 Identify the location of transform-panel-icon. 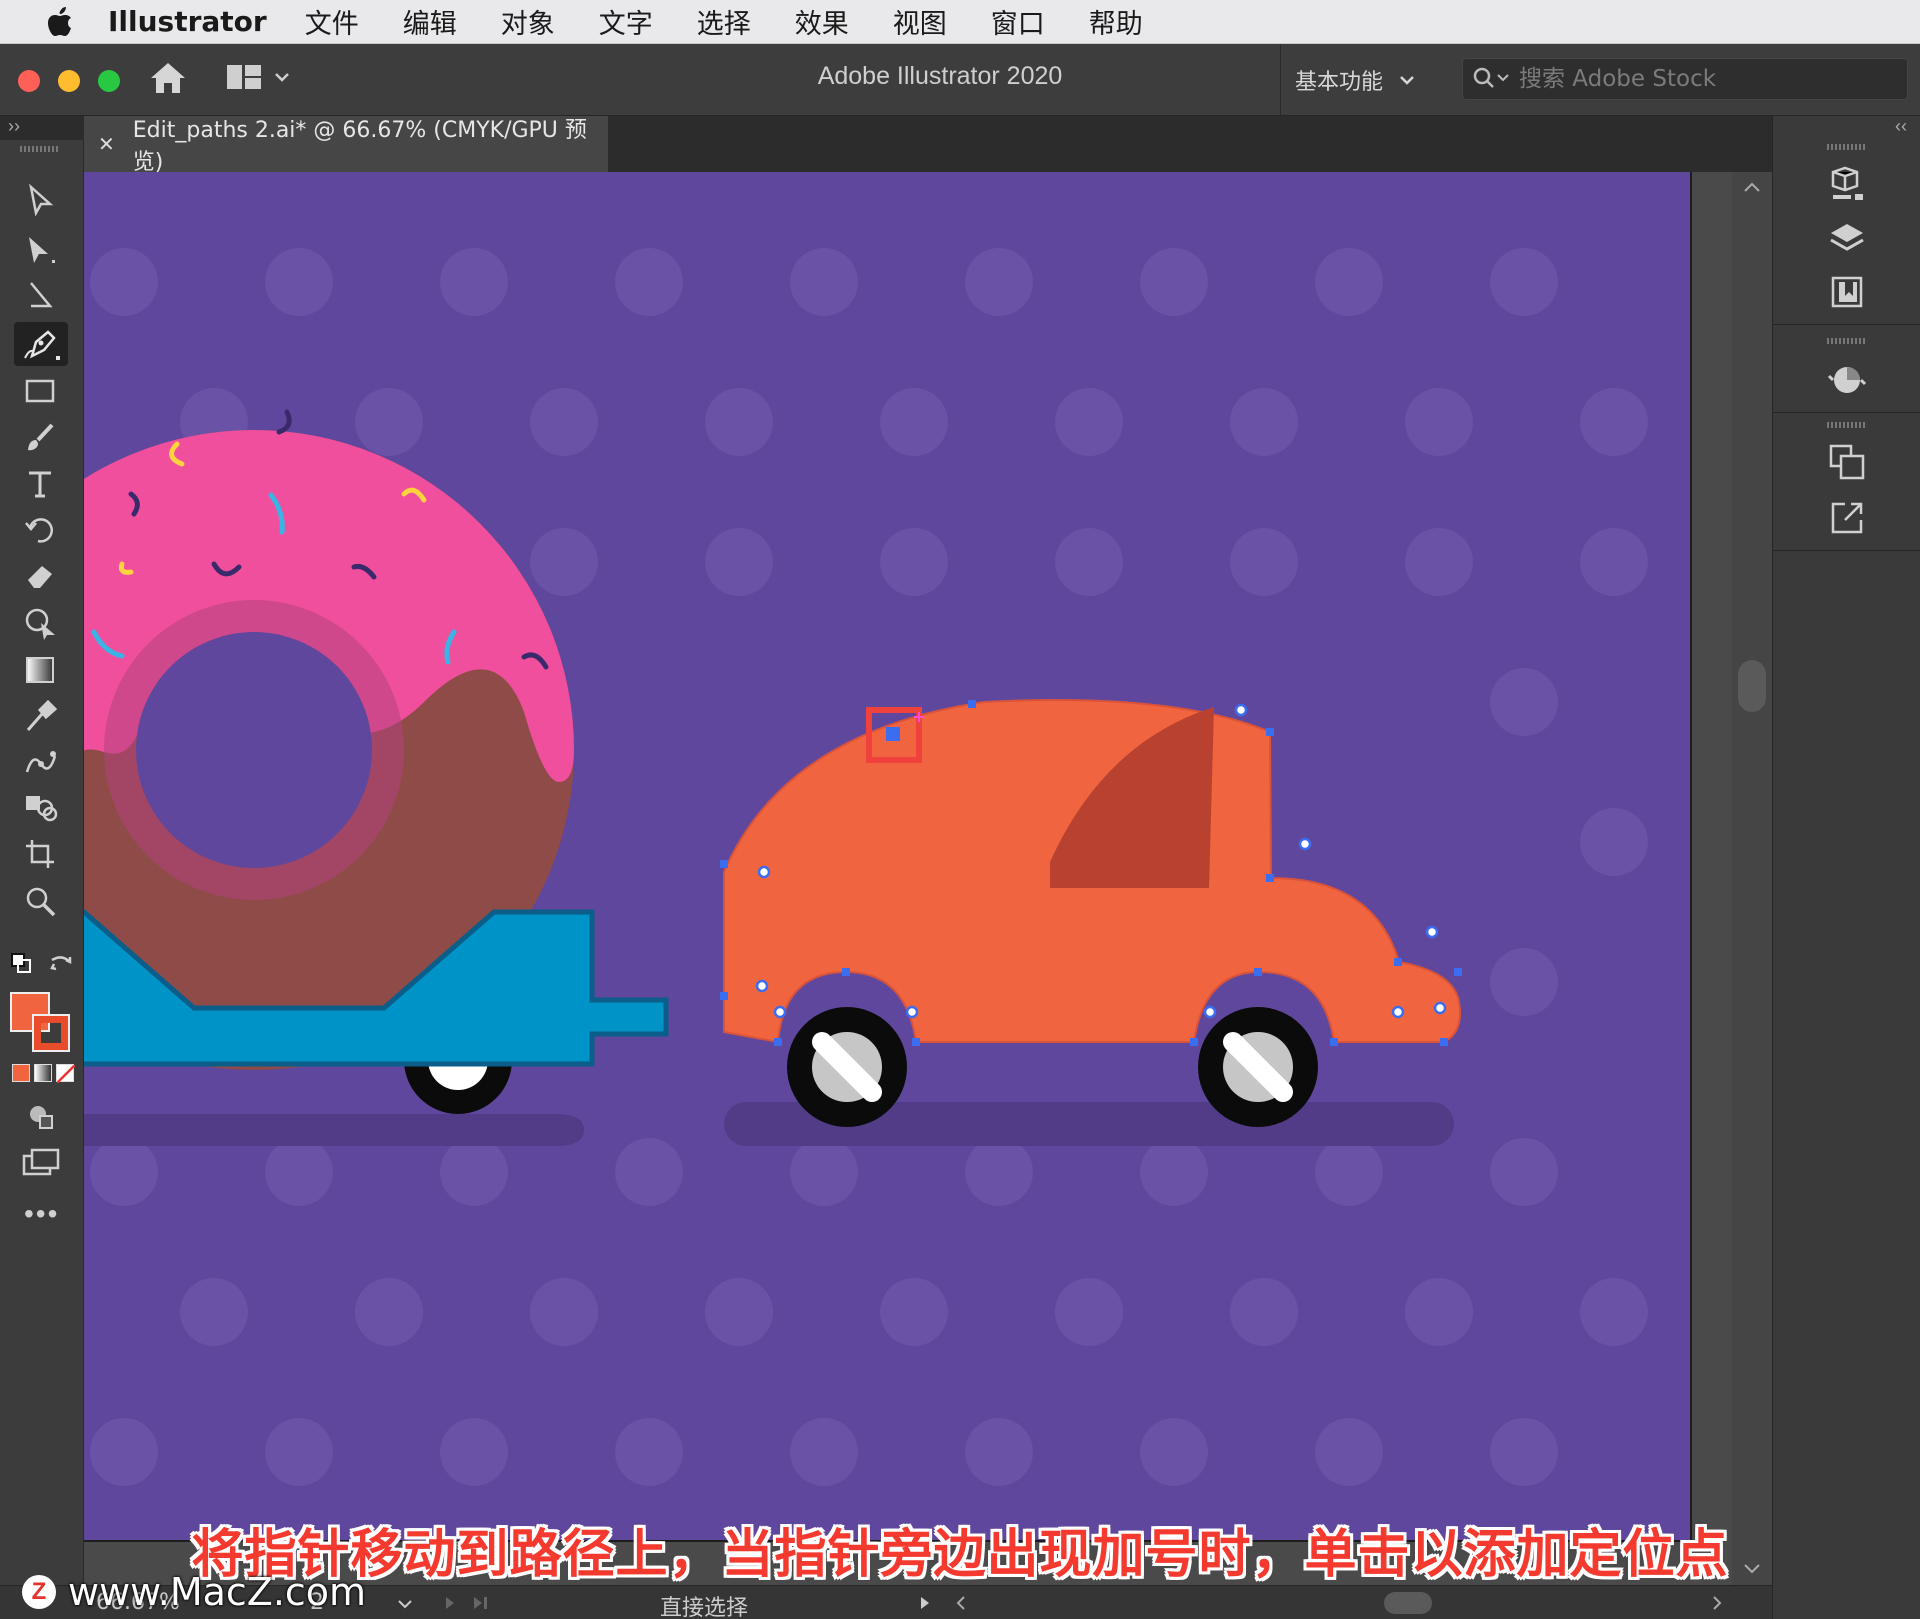
(1847, 462).